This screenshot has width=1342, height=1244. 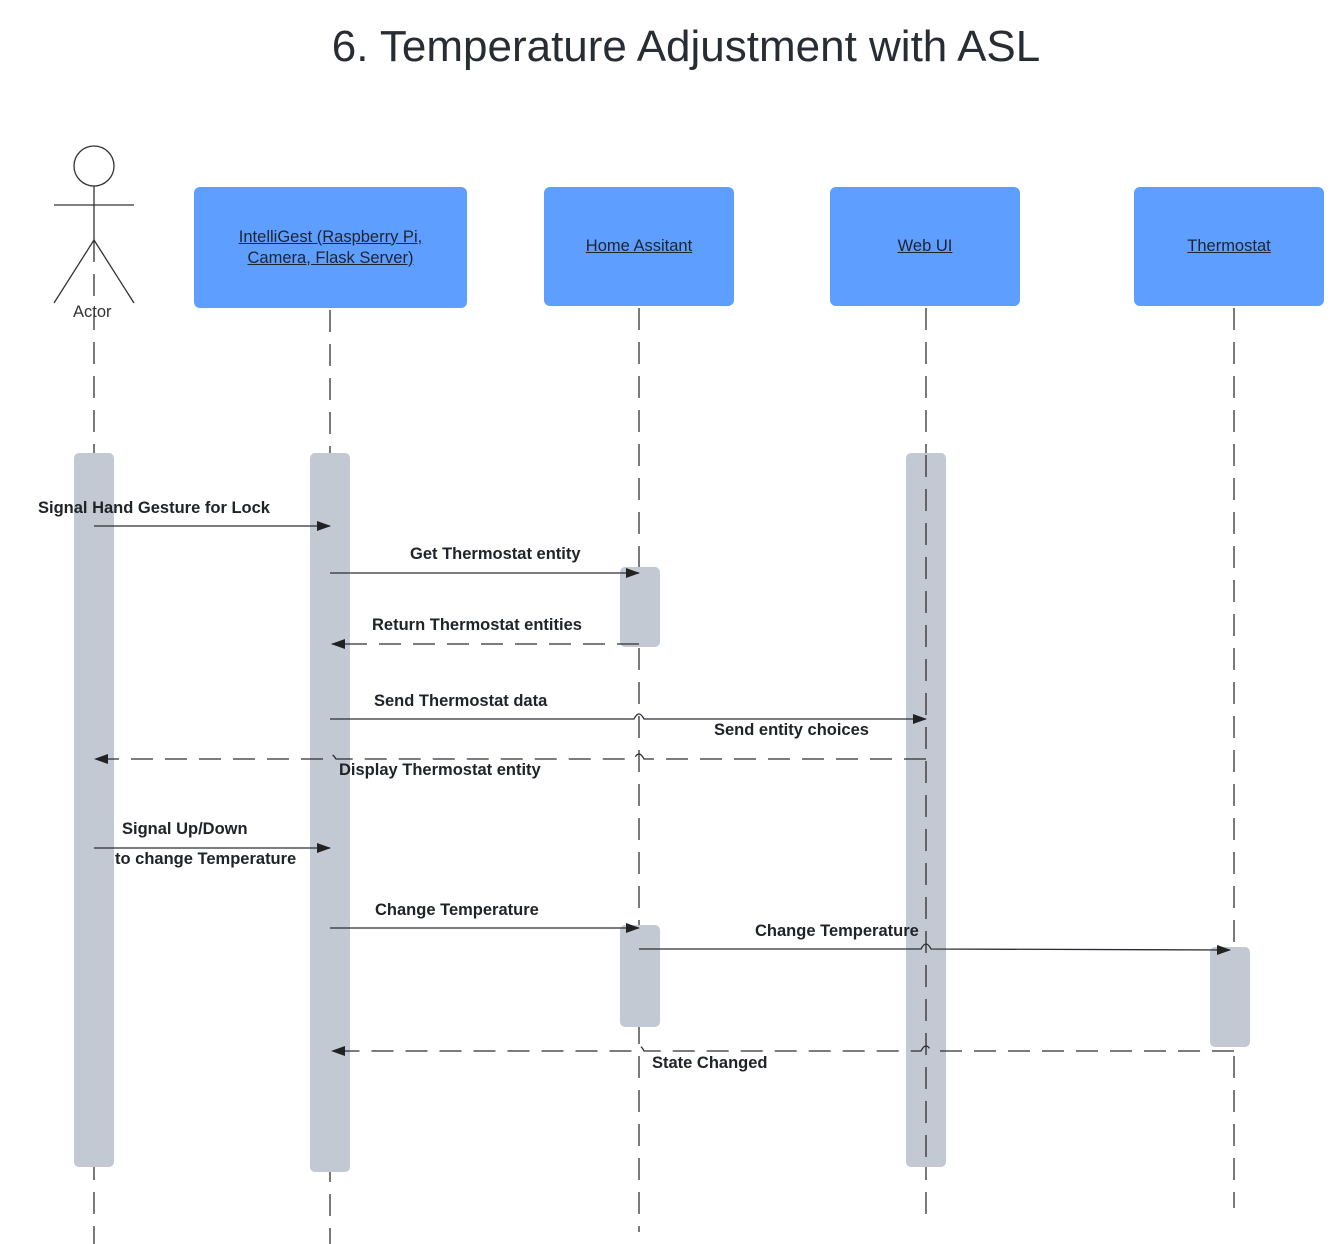 I want to click on message-label: State Changed, so click(x=710, y=1063).